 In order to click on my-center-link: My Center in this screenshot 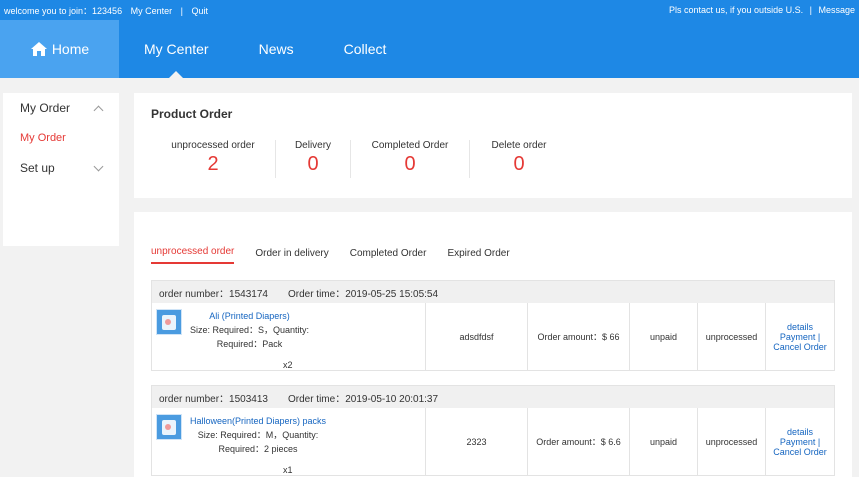, I will do `click(152, 11)`.